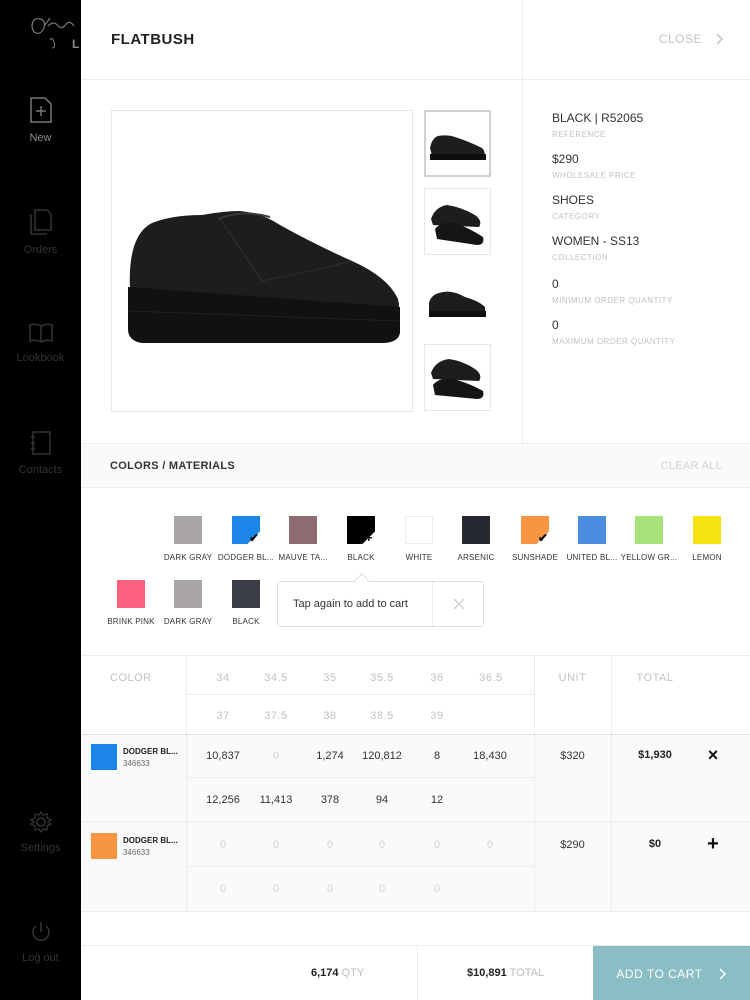  I want to click on total-quantity-value: 6,174, so click(325, 973).